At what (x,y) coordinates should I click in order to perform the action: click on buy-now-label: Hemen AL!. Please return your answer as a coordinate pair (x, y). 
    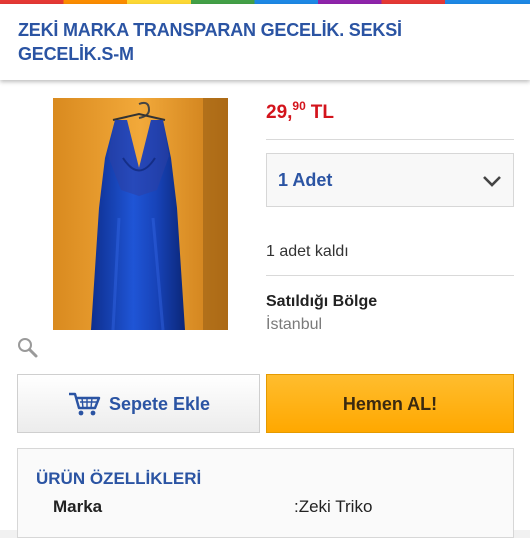
    Looking at the image, I should click on (390, 404).